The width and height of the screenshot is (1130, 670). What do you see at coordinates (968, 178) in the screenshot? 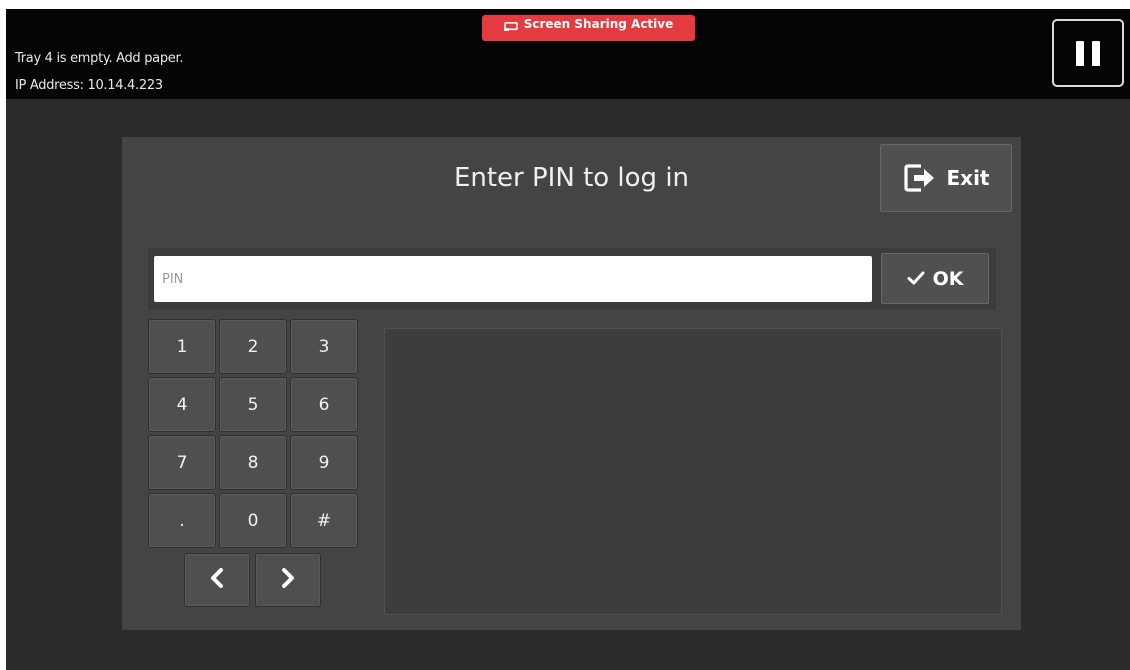
I see `exit-label: Exit` at bounding box center [968, 178].